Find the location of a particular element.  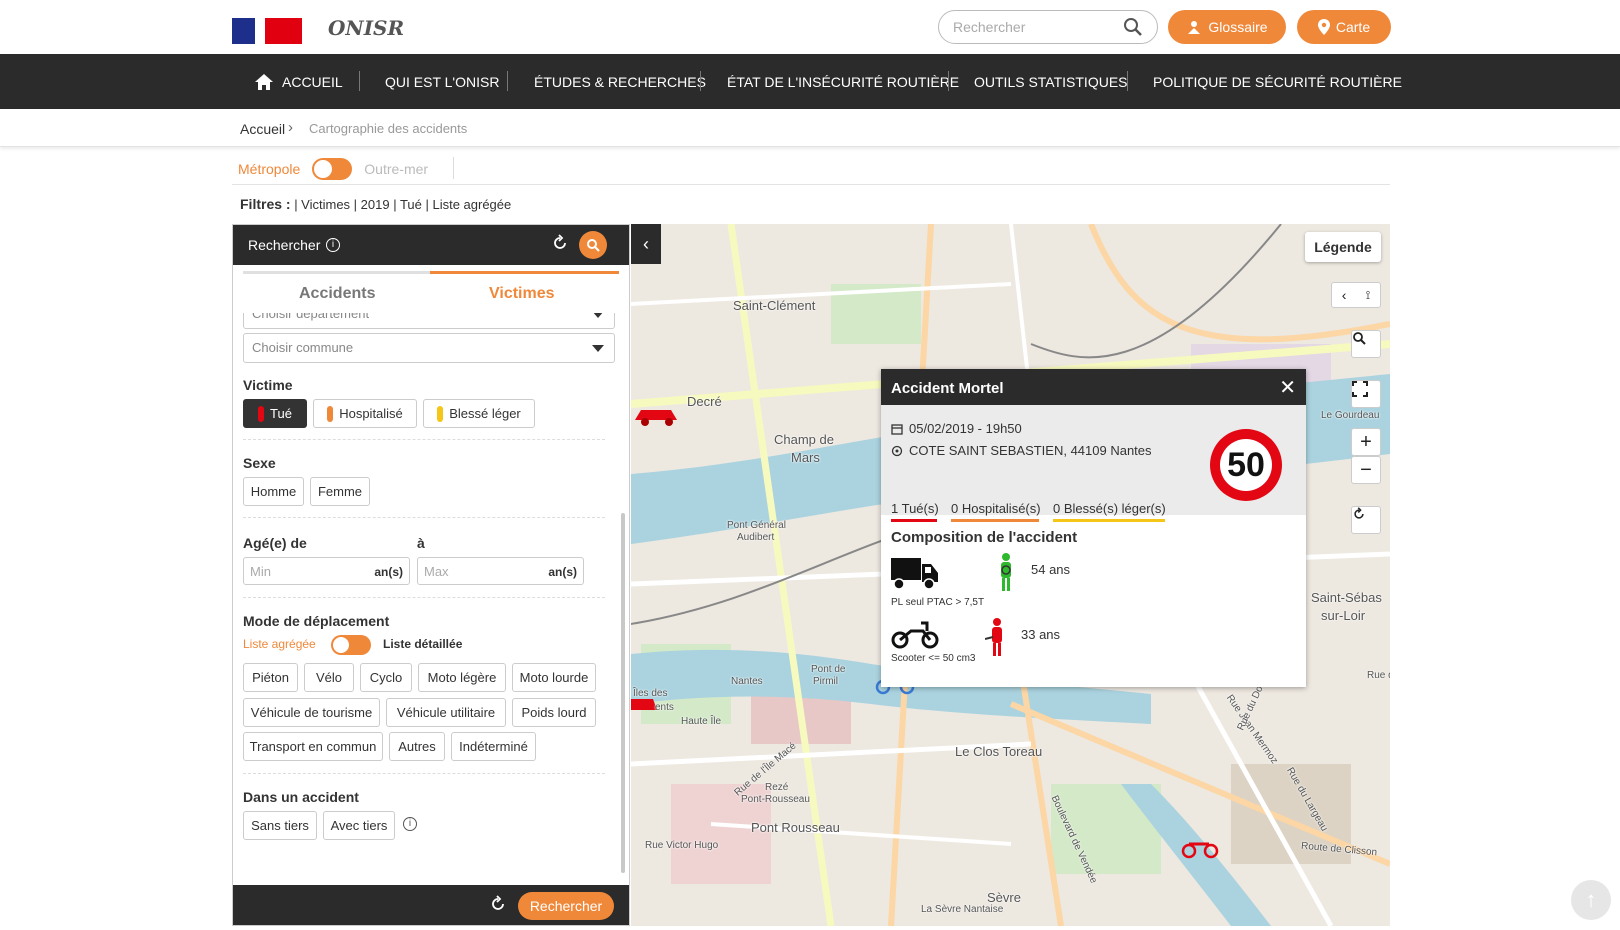

nav-etudes: ÉTUDES & RECHERCHES is located at coordinates (620, 81).